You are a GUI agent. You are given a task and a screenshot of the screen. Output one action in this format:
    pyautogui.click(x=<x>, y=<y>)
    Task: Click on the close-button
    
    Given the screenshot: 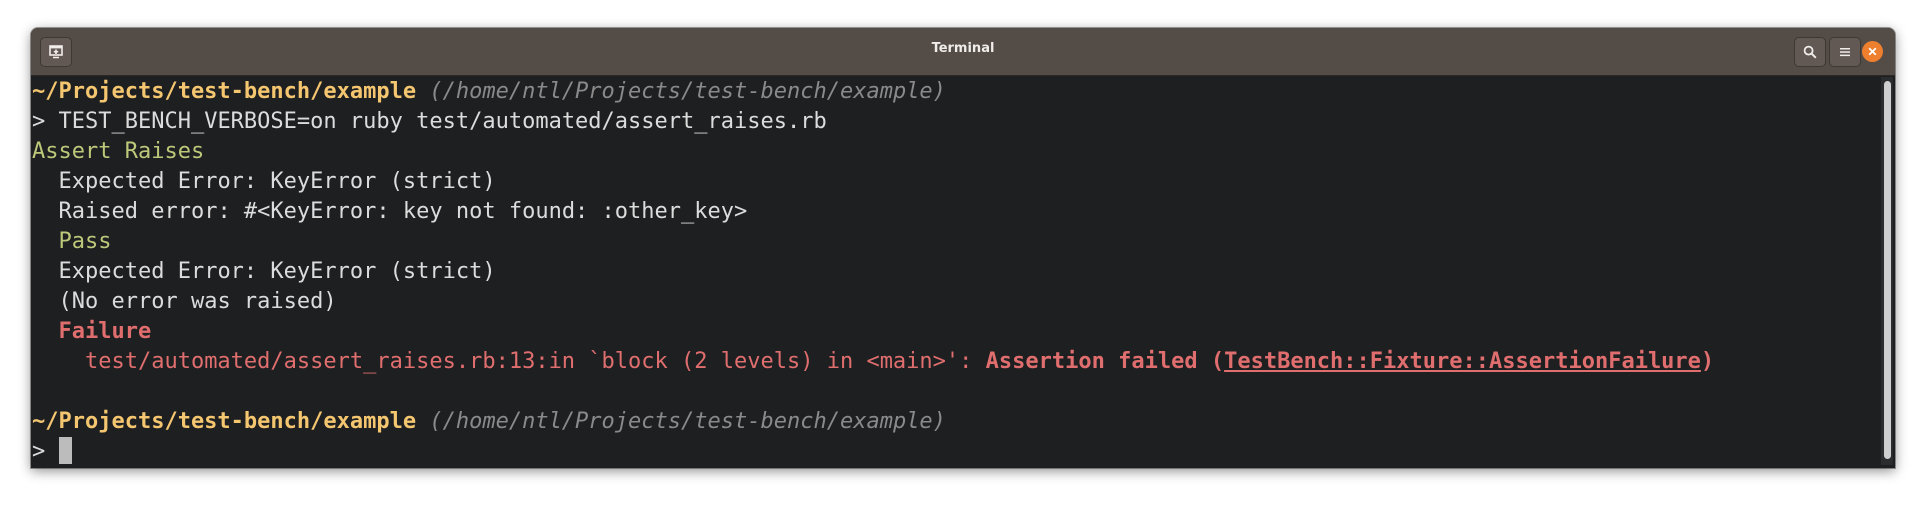 What is the action you would take?
    pyautogui.click(x=1872, y=51)
    